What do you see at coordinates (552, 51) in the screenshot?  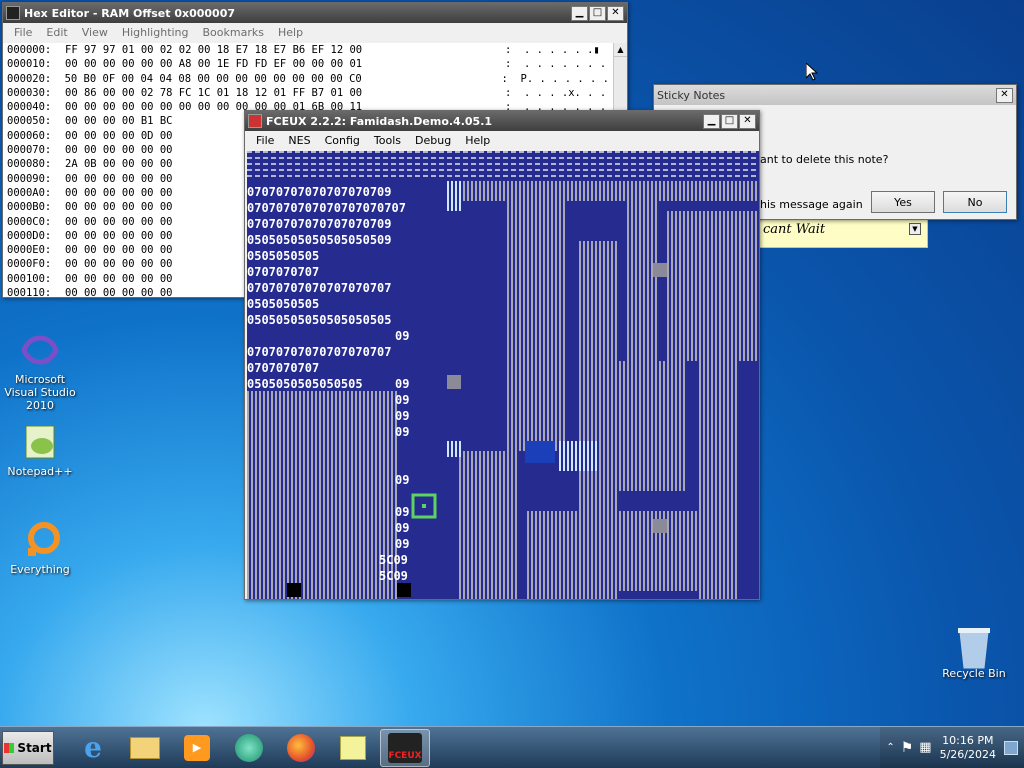 I see `hex-ascii: : . . . . . .▮` at bounding box center [552, 51].